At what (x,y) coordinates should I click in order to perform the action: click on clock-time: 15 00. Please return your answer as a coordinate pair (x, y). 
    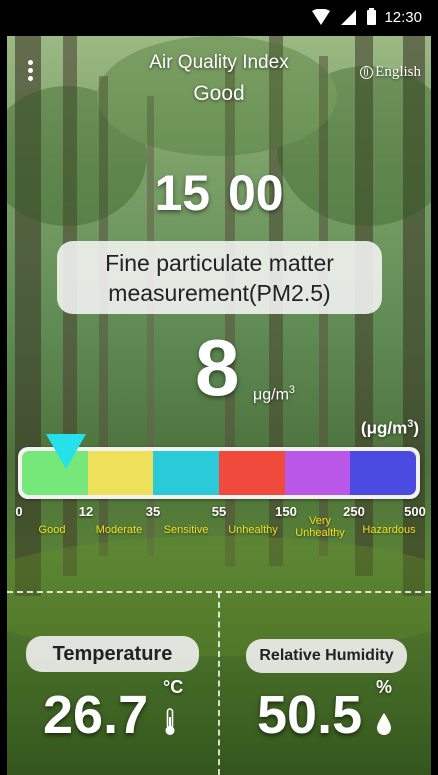
    Looking at the image, I should click on (219, 193).